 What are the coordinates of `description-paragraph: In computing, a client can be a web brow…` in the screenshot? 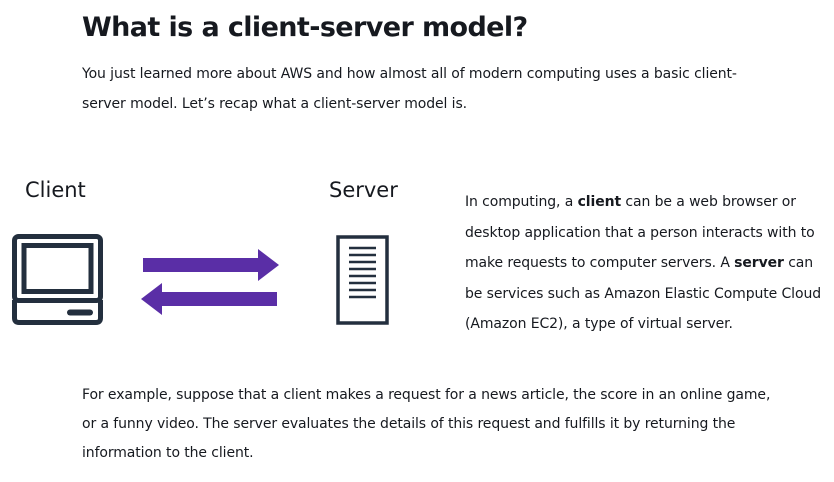 It's located at (647, 263).